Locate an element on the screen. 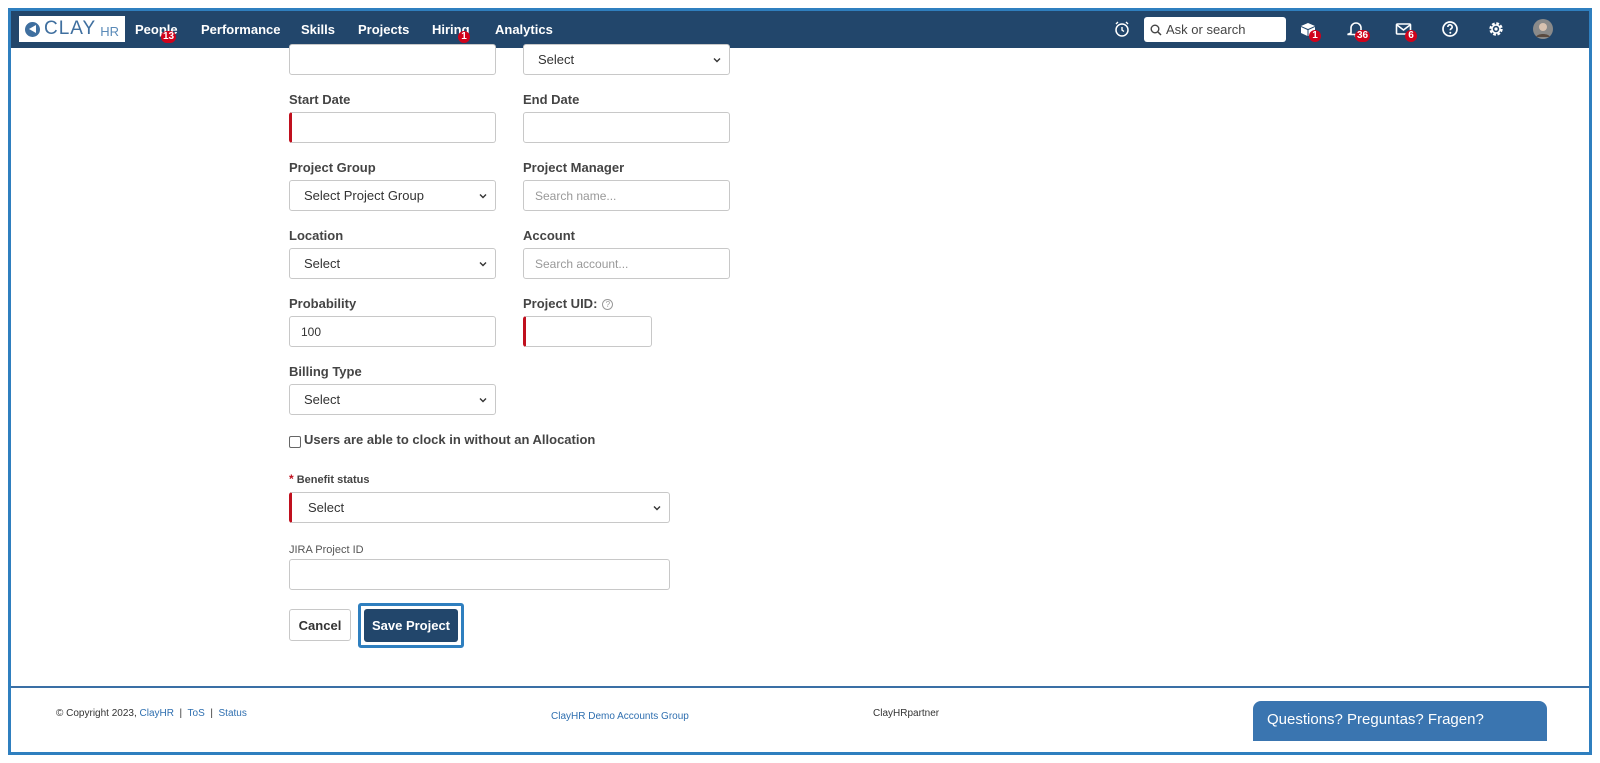 This screenshot has height=763, width=1600. nav-people: People 13 is located at coordinates (156, 29).